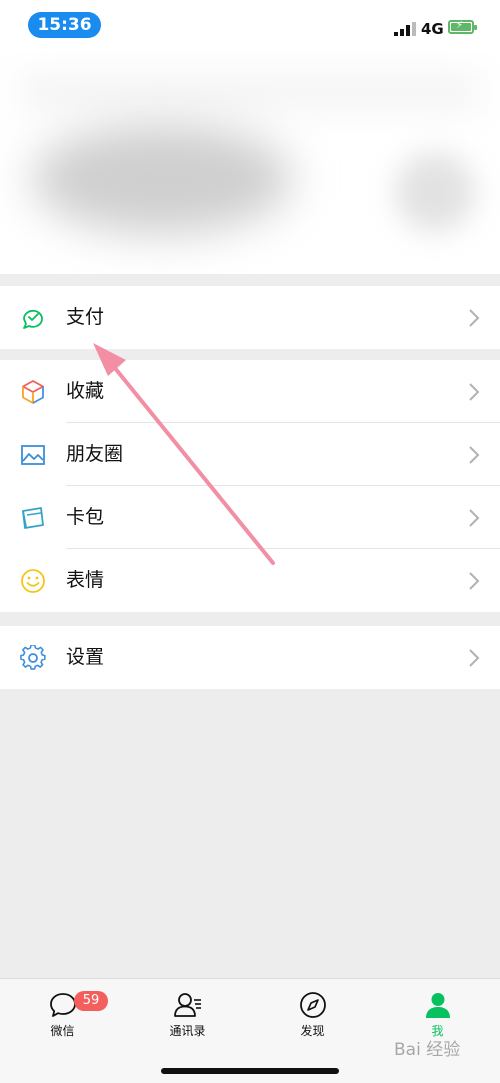 This screenshot has height=1083, width=500. I want to click on tab-discover: 发现, so click(312, 1014).